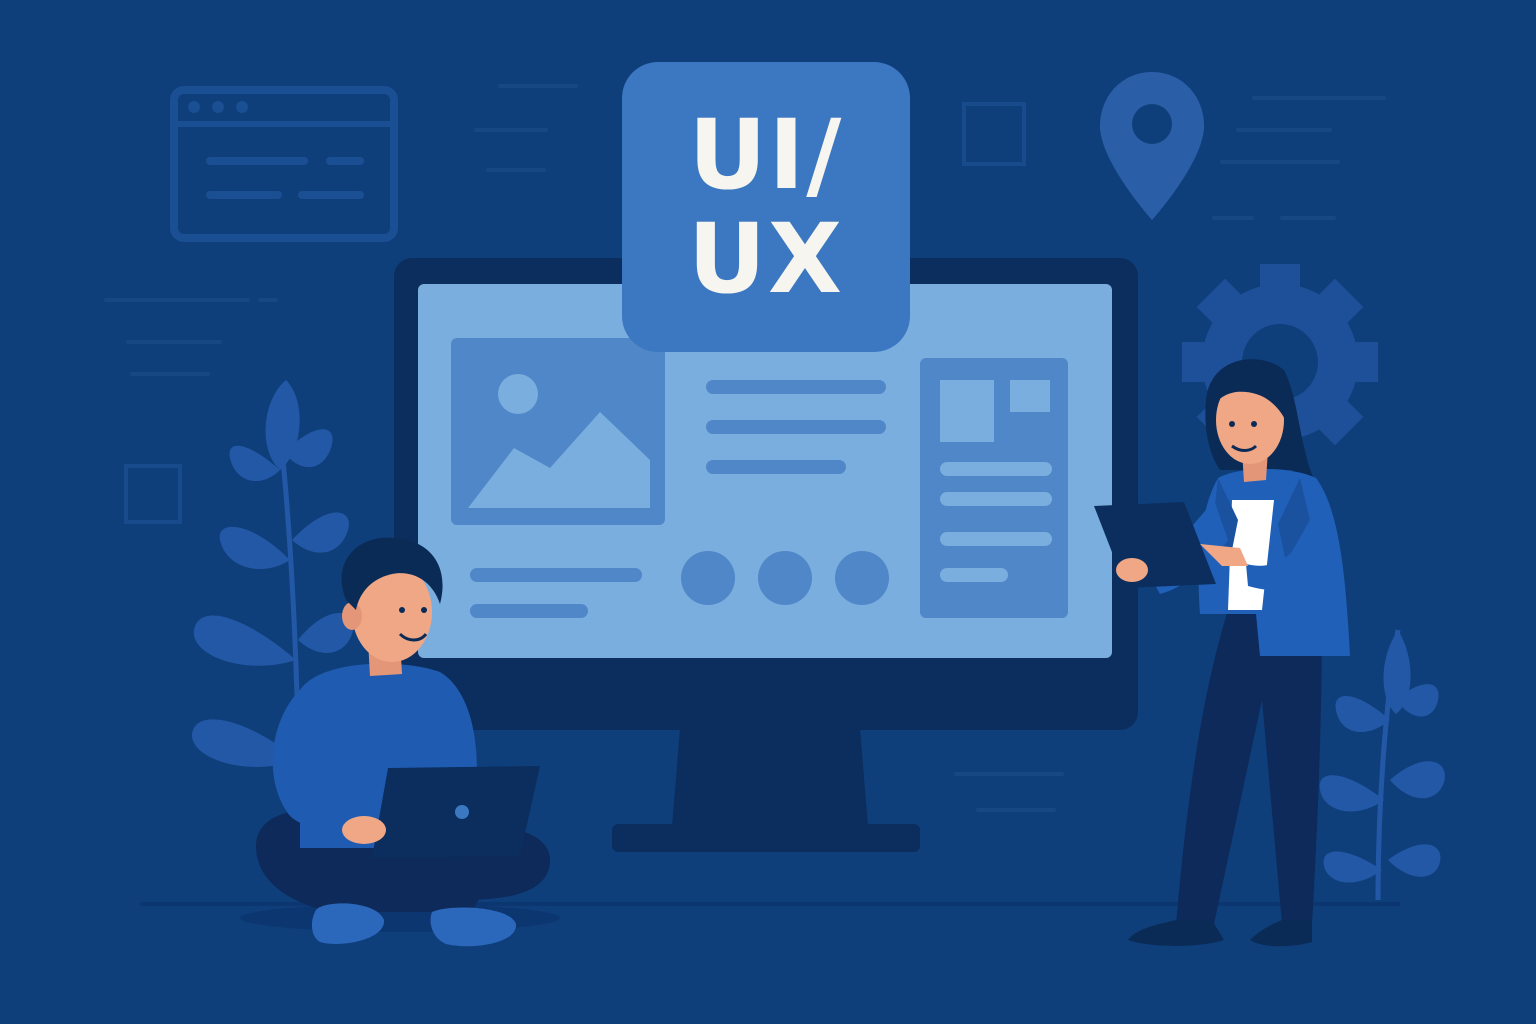  Describe the element at coordinates (766, 838) in the screenshot. I see `monitor-base` at that location.